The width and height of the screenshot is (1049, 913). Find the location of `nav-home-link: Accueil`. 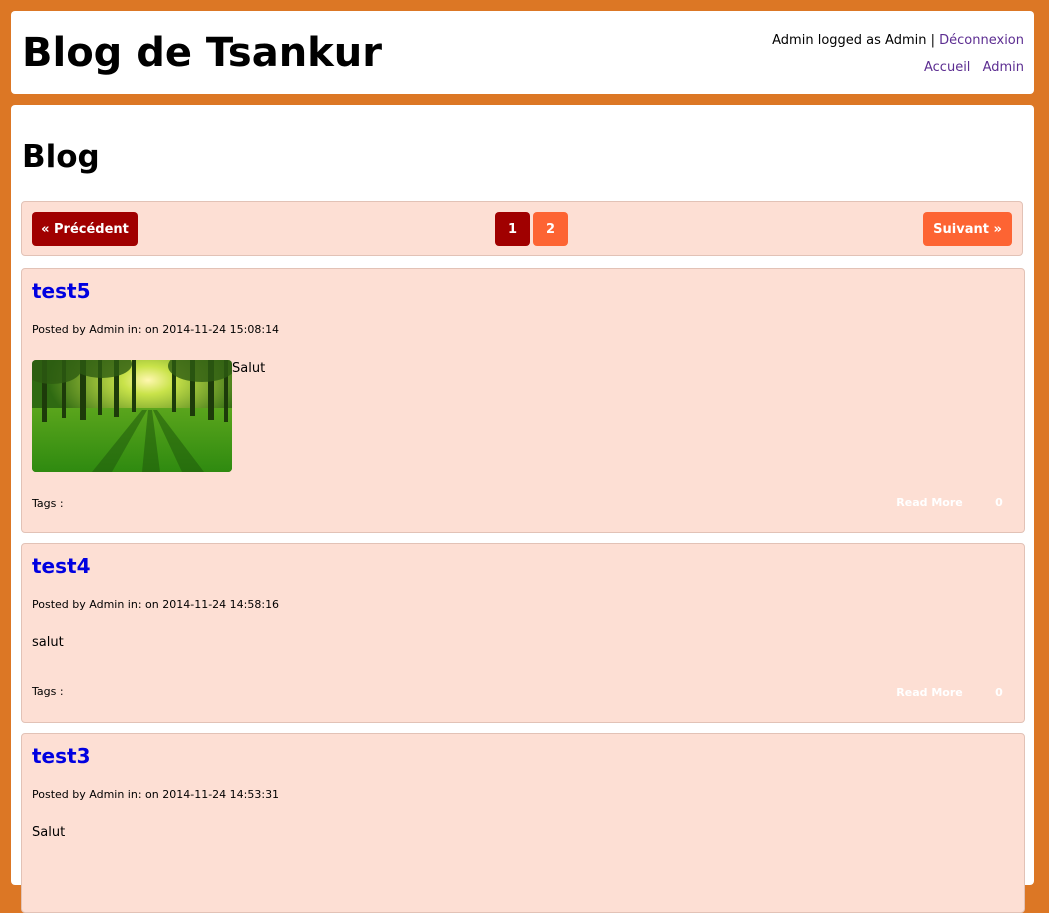

nav-home-link: Accueil is located at coordinates (947, 67).